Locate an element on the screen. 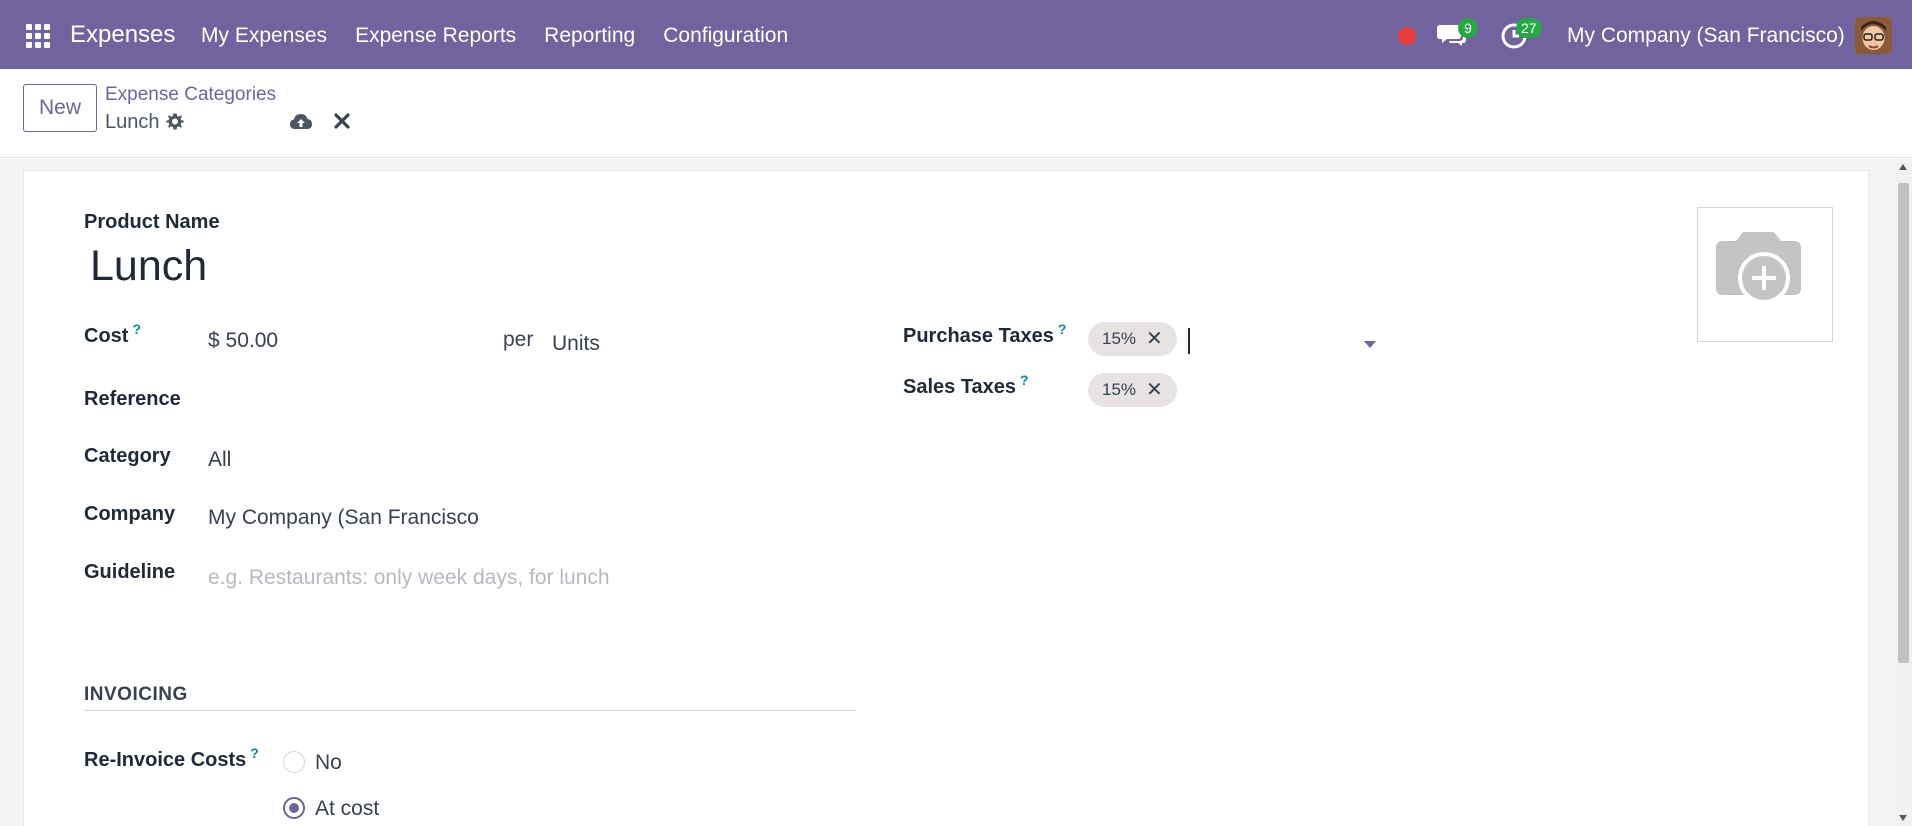 The height and width of the screenshot is (826, 1912). menu-expense-reports: Expense Reports is located at coordinates (435, 36).